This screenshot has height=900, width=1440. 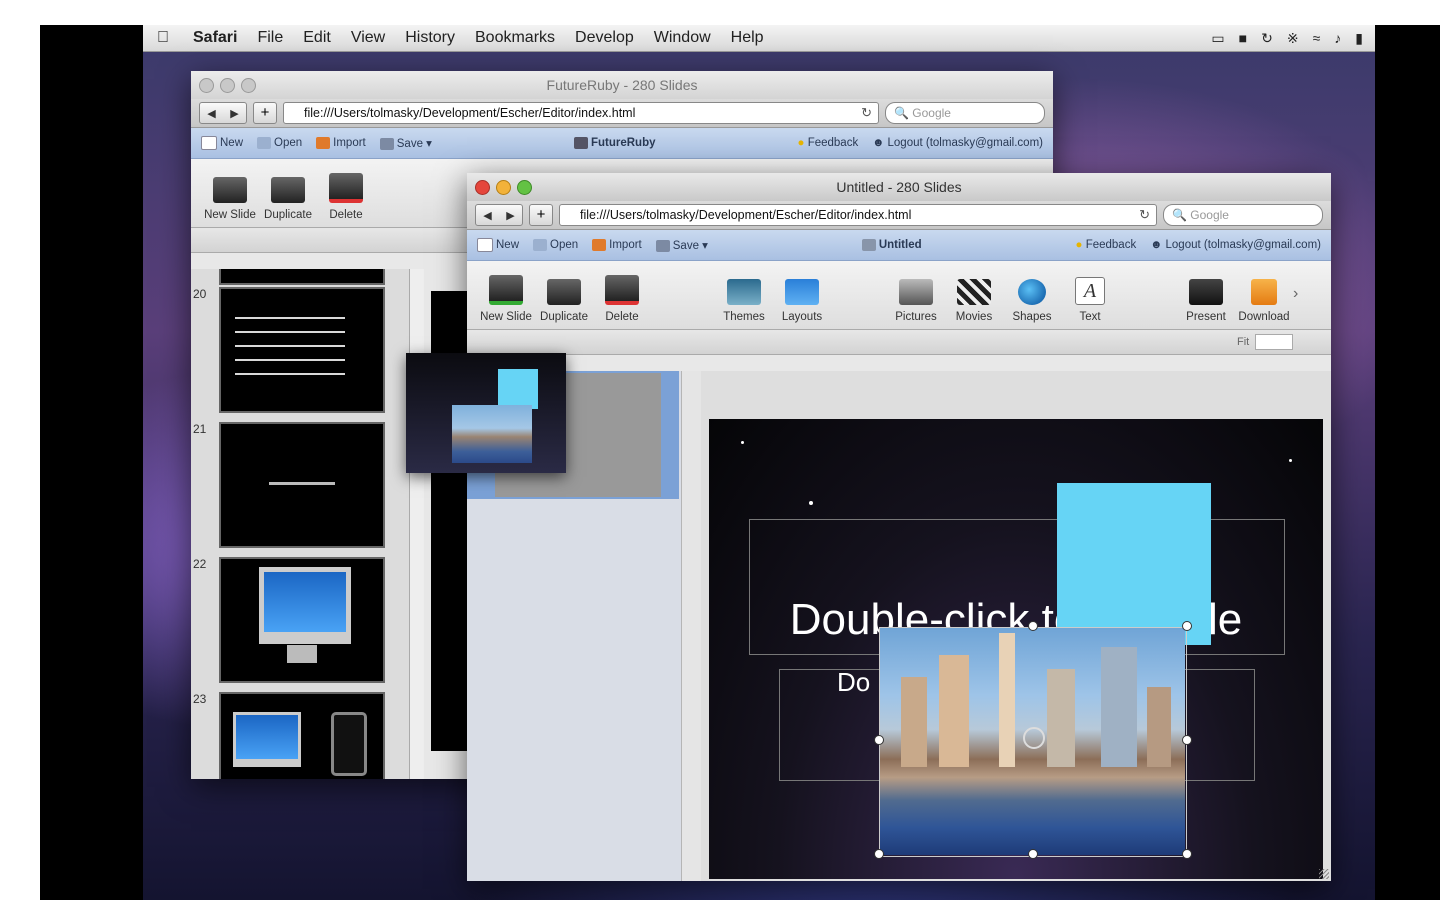 I want to click on zoom-field, so click(x=1274, y=342).